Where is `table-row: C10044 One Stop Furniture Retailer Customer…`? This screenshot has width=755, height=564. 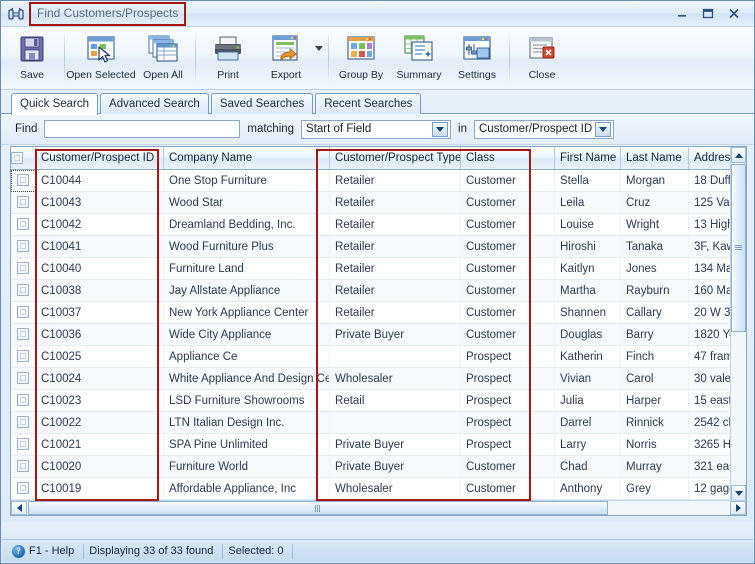
table-row: C10044 One Stop Furniture Retailer Customer… is located at coordinates (378, 180).